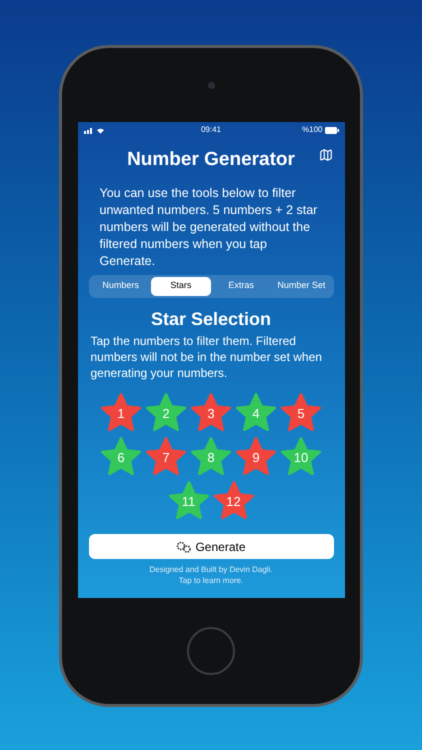 This screenshot has height=750, width=422. Describe the element at coordinates (301, 286) in the screenshot. I see `tab: Number Set` at that location.